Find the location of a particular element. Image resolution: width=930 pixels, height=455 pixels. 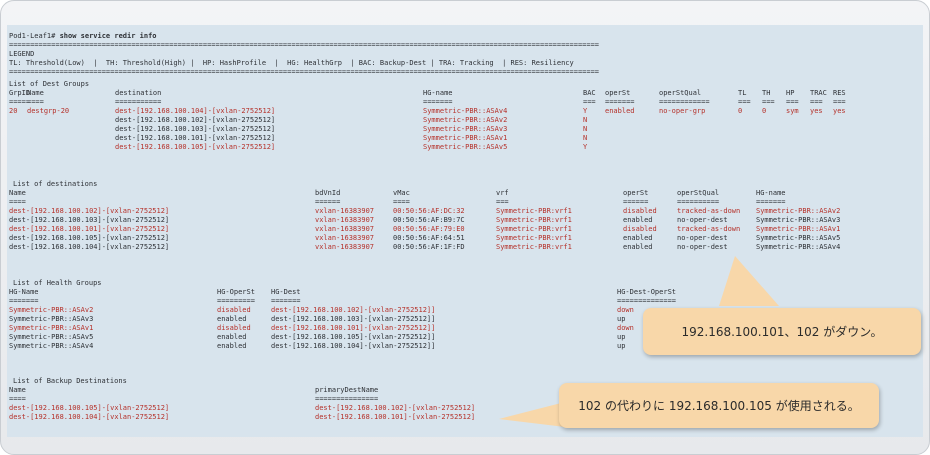

health-groups-cell-dest: dest-[192.168.100.103]-[vxlan-2752512]] is located at coordinates (353, 319).